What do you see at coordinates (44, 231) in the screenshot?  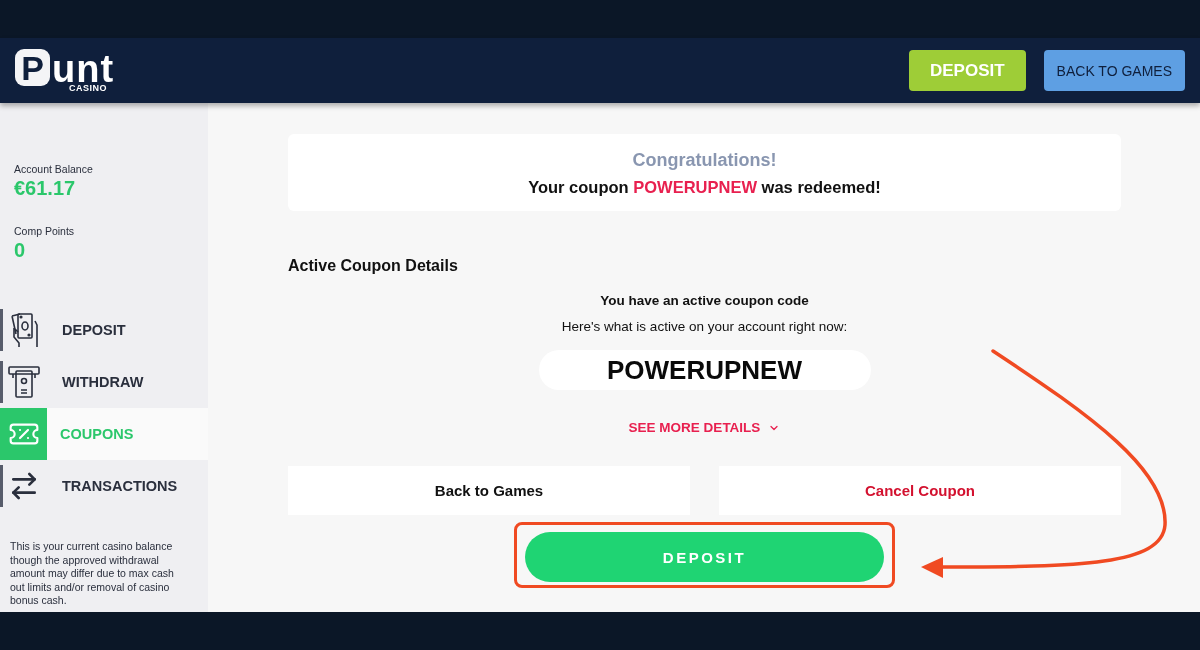 I see `stat-label: Comp Points` at bounding box center [44, 231].